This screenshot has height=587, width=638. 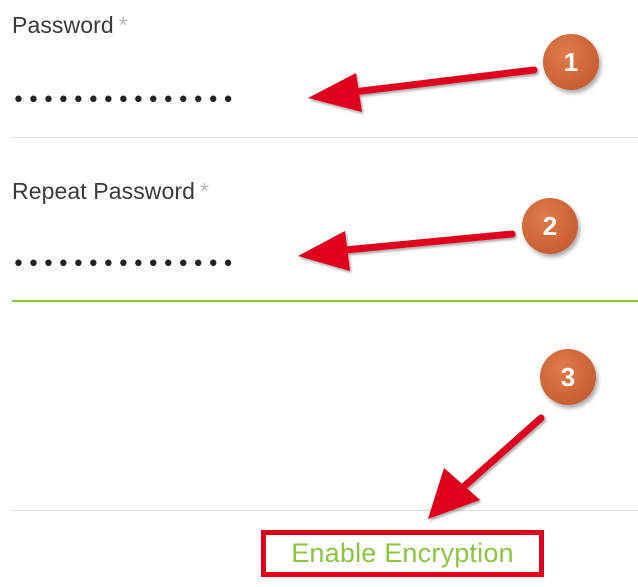 I want to click on repeat-password-label-text: Repeat Password, so click(x=104, y=191).